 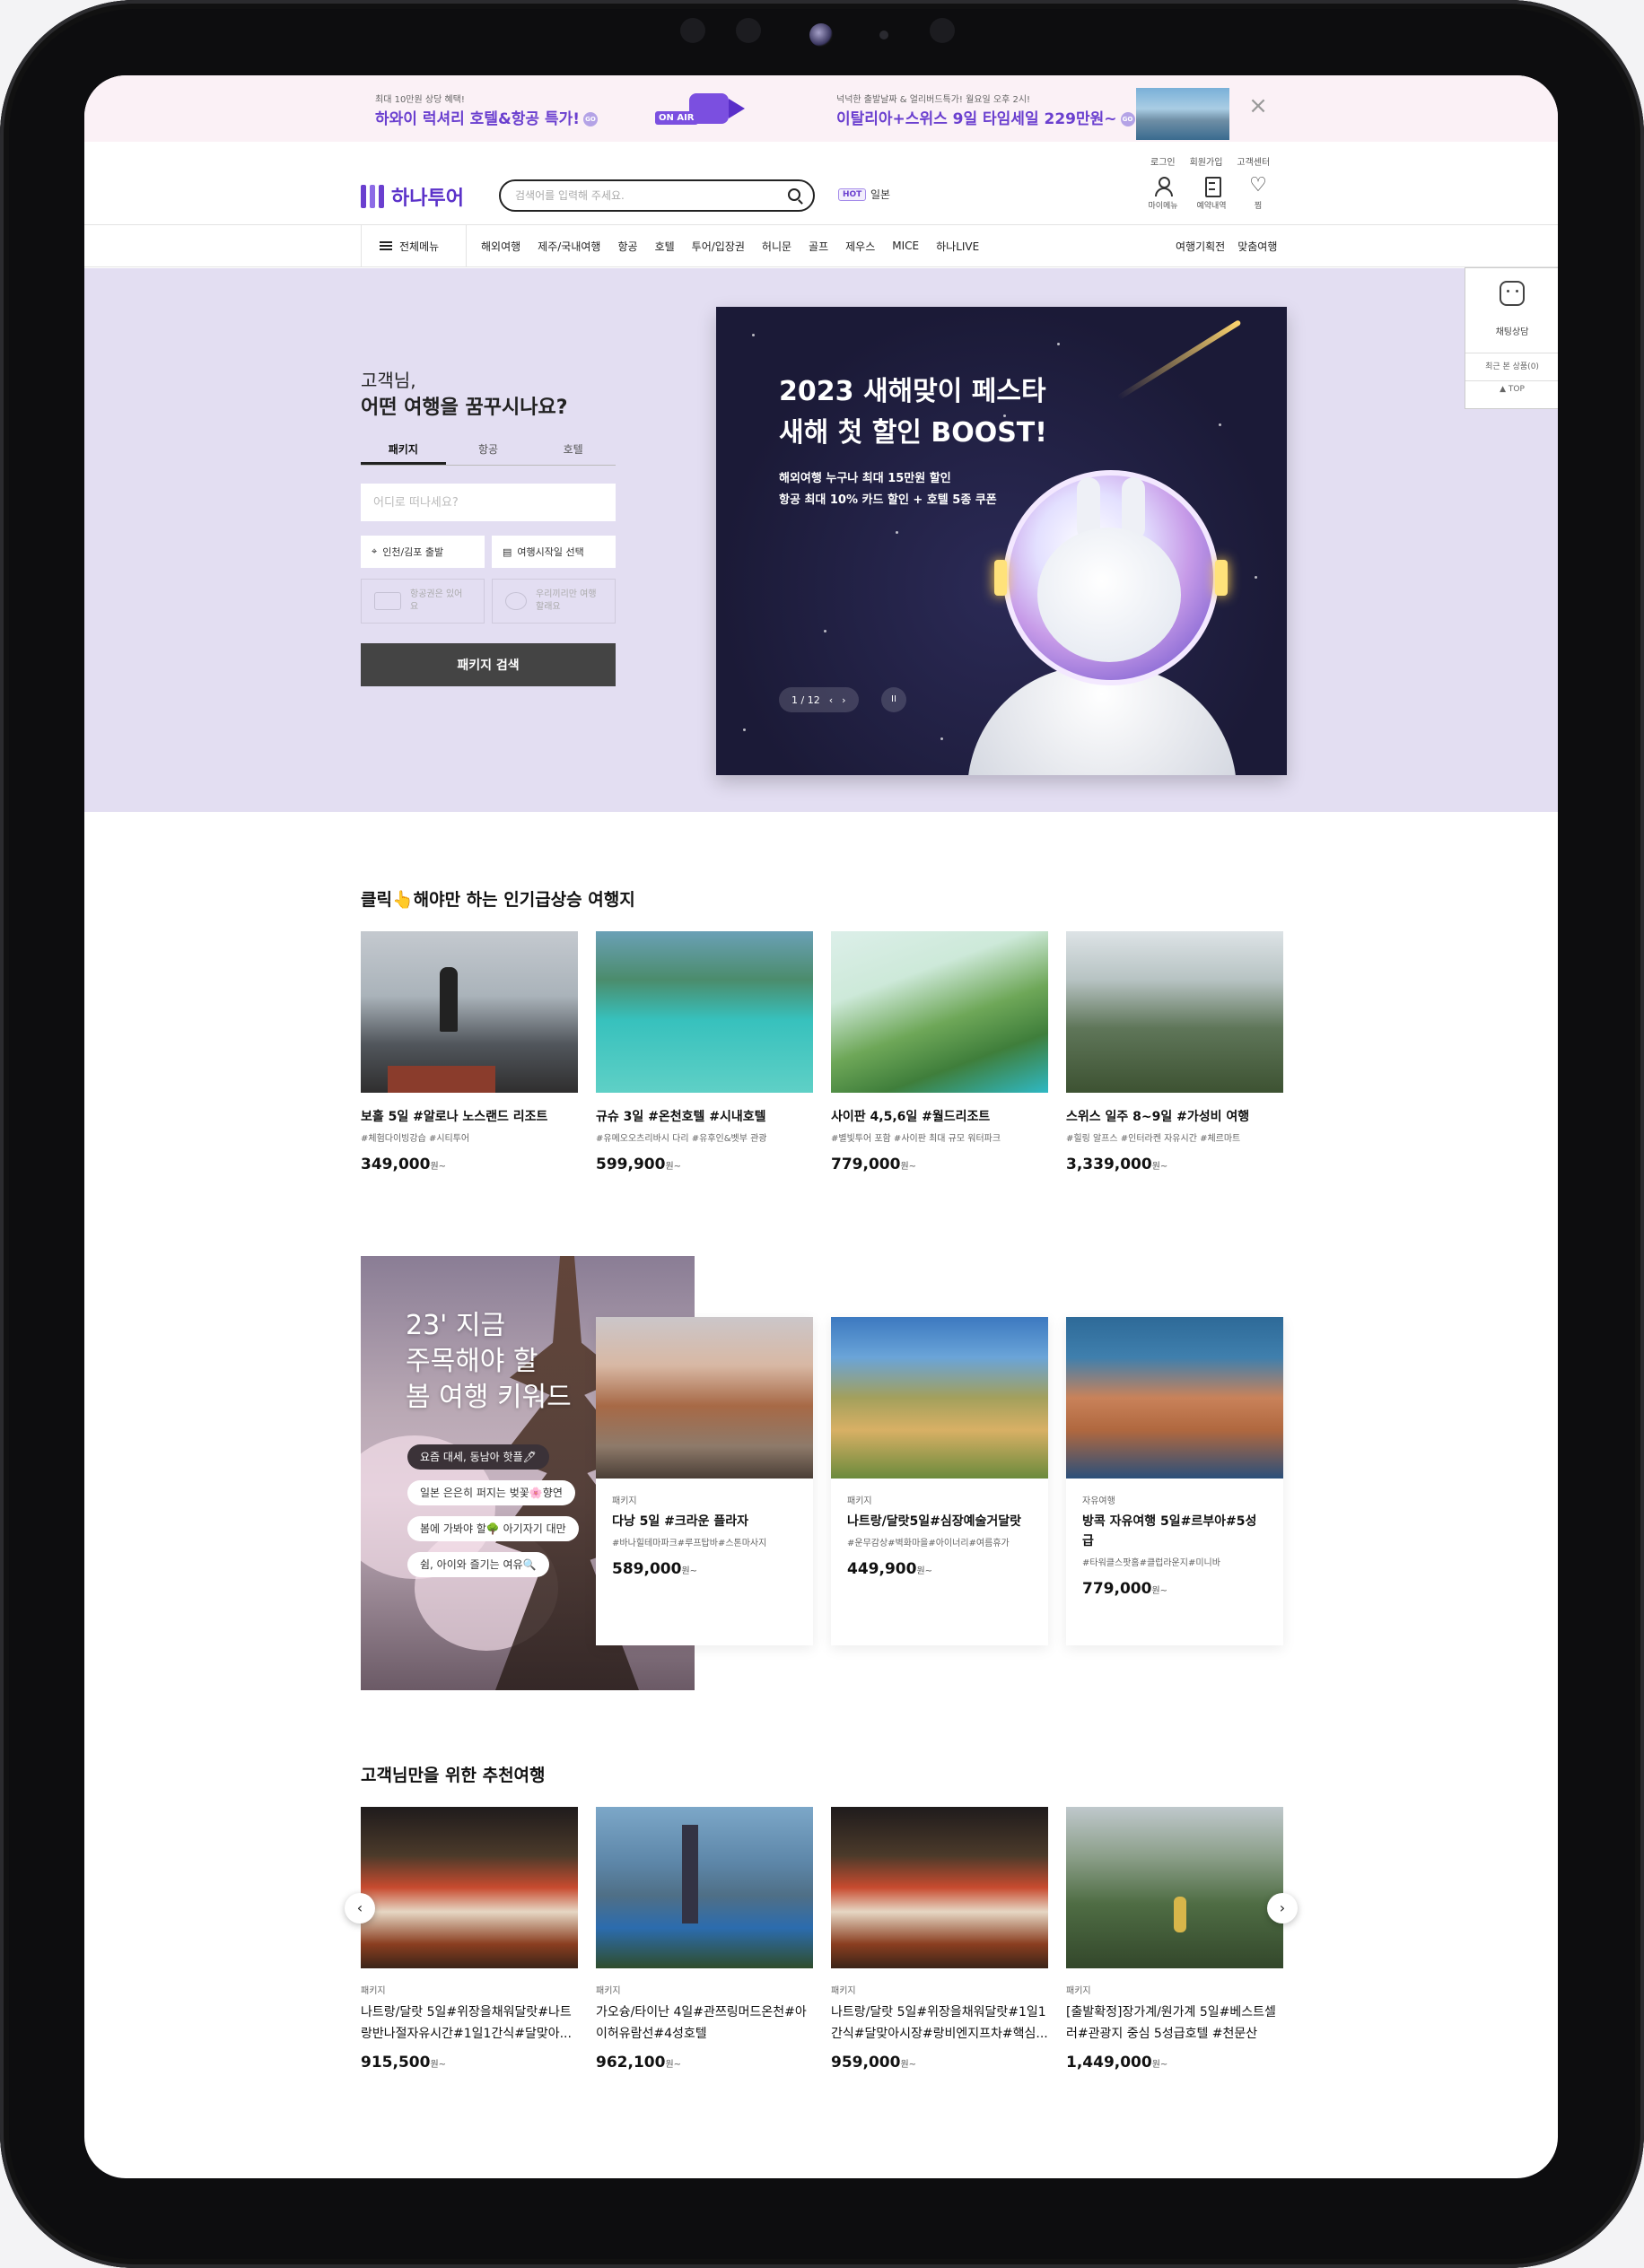 What do you see at coordinates (665, 246) in the screenshot?
I see `nav-item-hotel: 호텔` at bounding box center [665, 246].